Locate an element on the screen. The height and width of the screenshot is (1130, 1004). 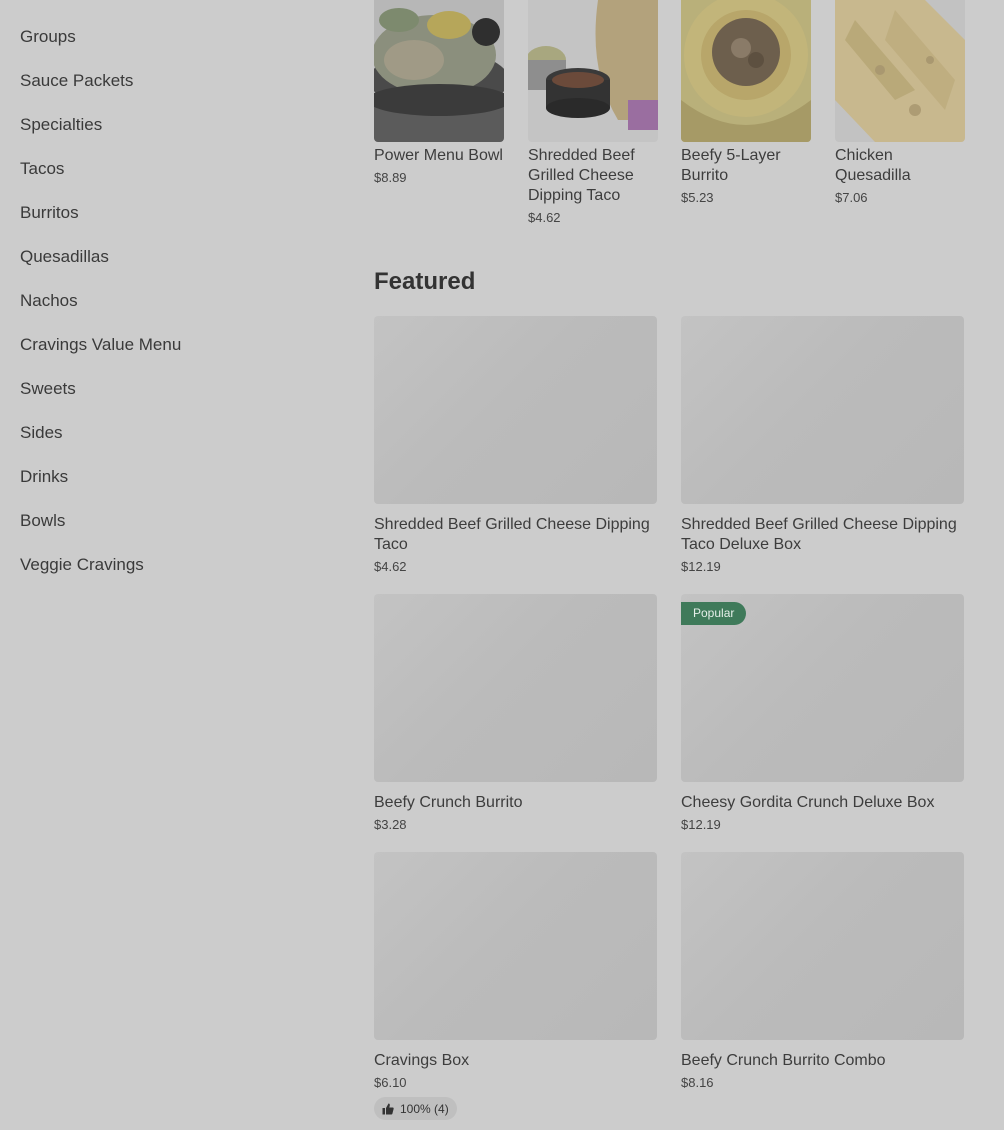
item-price: $8.89 is located at coordinates (390, 177).